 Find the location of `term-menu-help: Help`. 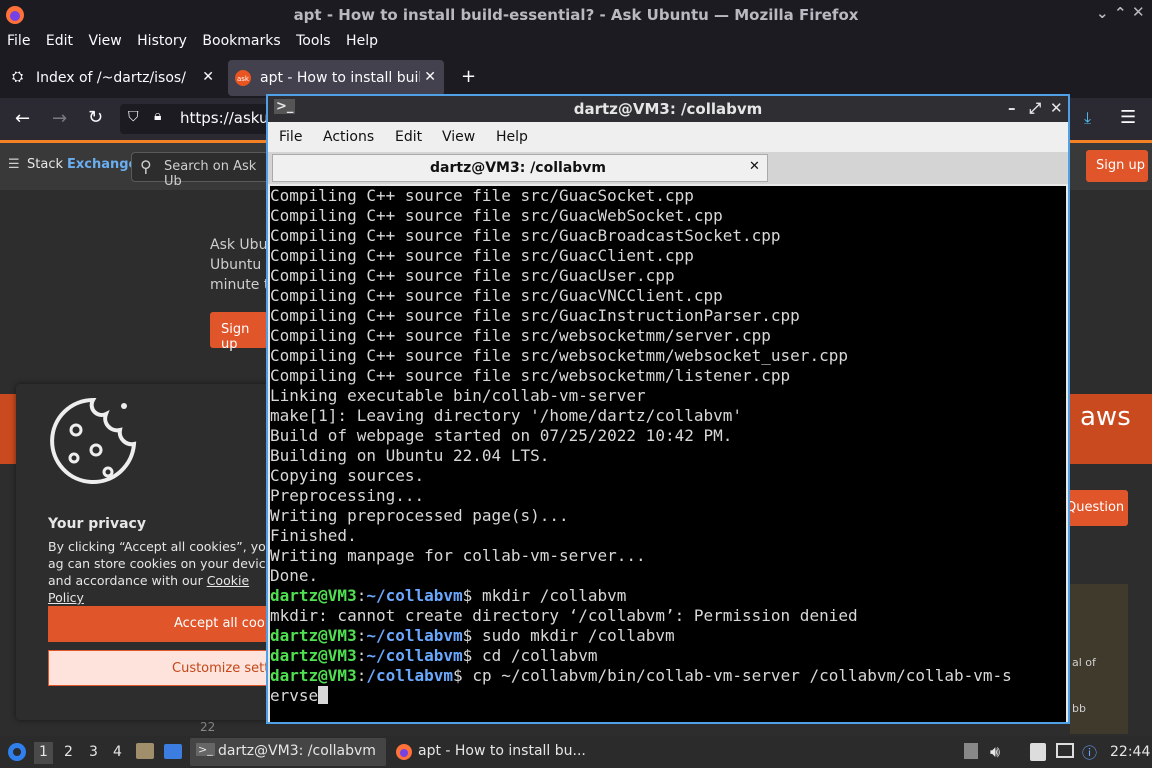

term-menu-help: Help is located at coordinates (512, 137).